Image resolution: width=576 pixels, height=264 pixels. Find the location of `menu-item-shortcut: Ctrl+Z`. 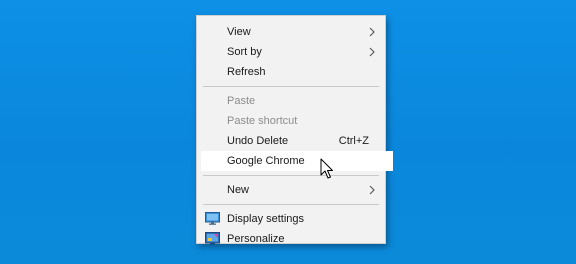

menu-item-shortcut: Ctrl+Z is located at coordinates (353, 141).